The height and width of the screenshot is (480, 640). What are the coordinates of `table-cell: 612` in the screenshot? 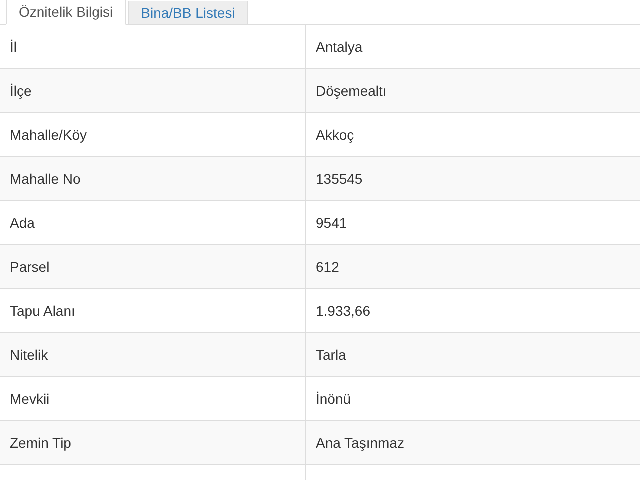 It's located at (472, 266).